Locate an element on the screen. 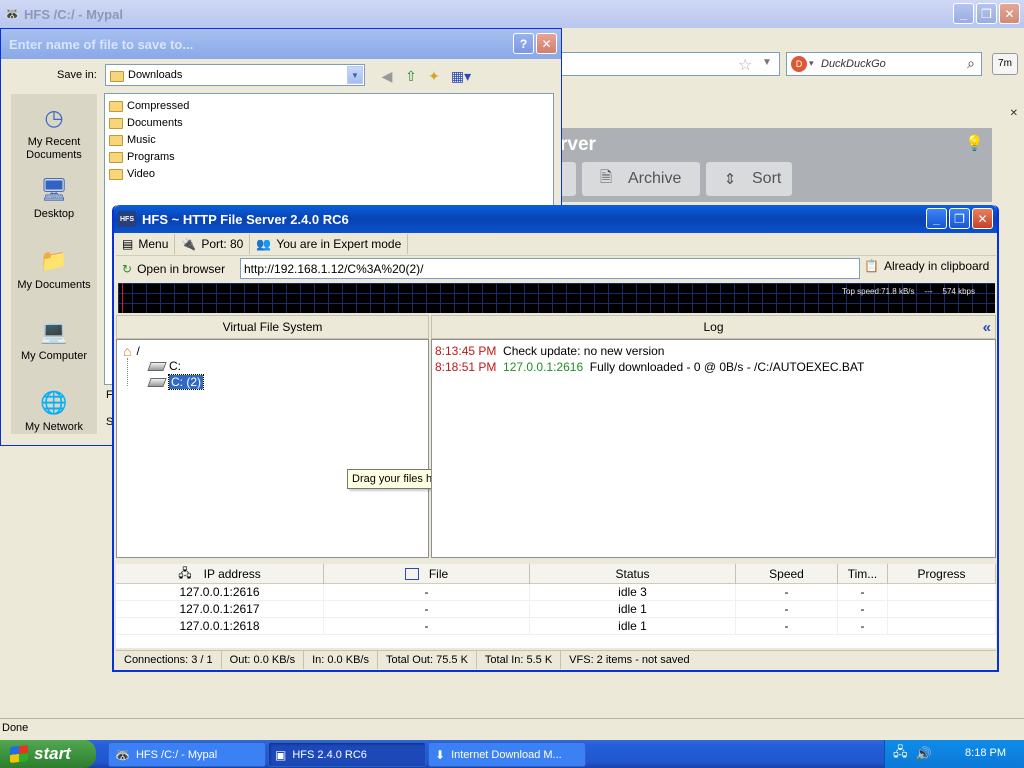 The image size is (1024, 768). minimize-button: _ is located at coordinates (963, 13).